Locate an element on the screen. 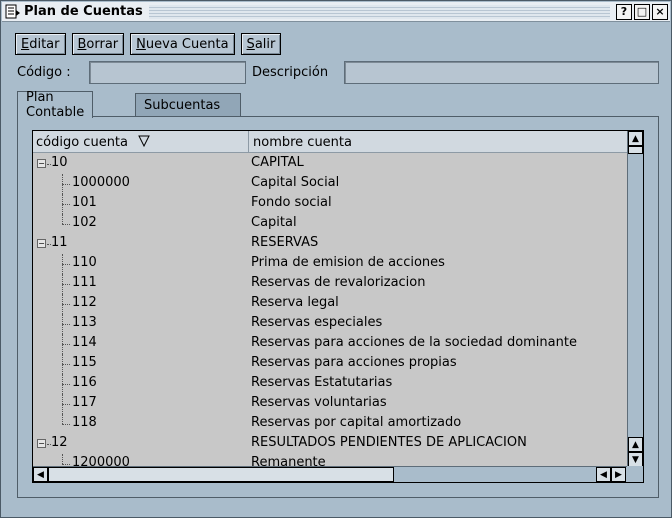 Image resolution: width=672 pixels, height=518 pixels. delete-button: Borrar is located at coordinates (98, 44).